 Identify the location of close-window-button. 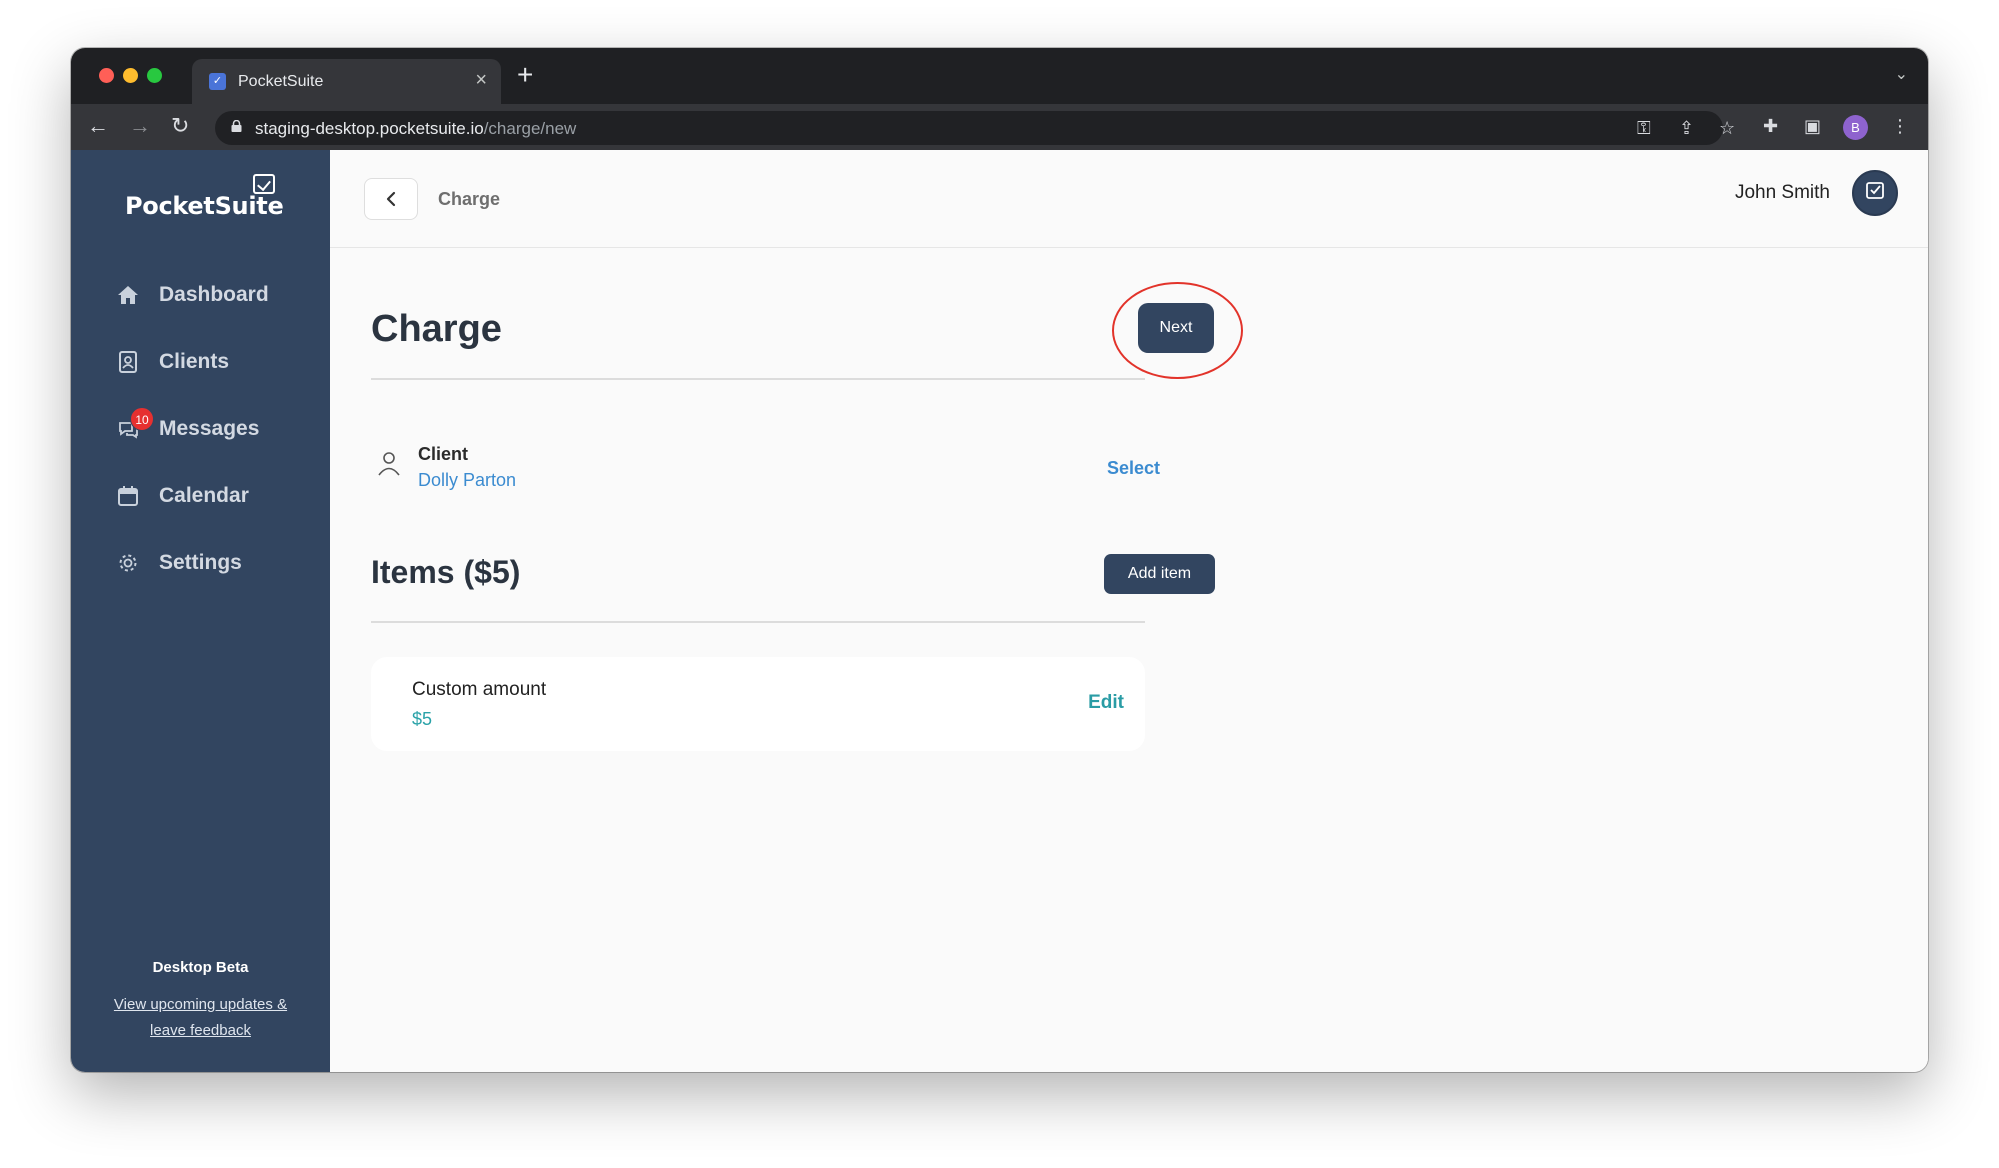
(106, 75).